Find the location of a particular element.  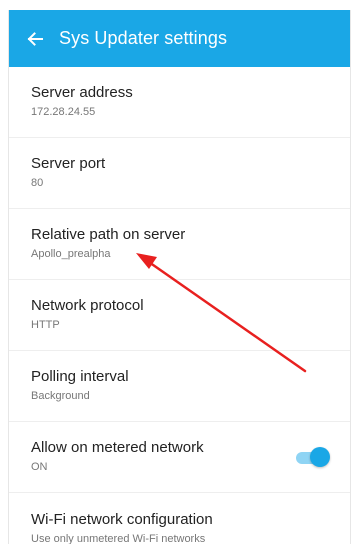

metered-network-toggle is located at coordinates (312, 457).